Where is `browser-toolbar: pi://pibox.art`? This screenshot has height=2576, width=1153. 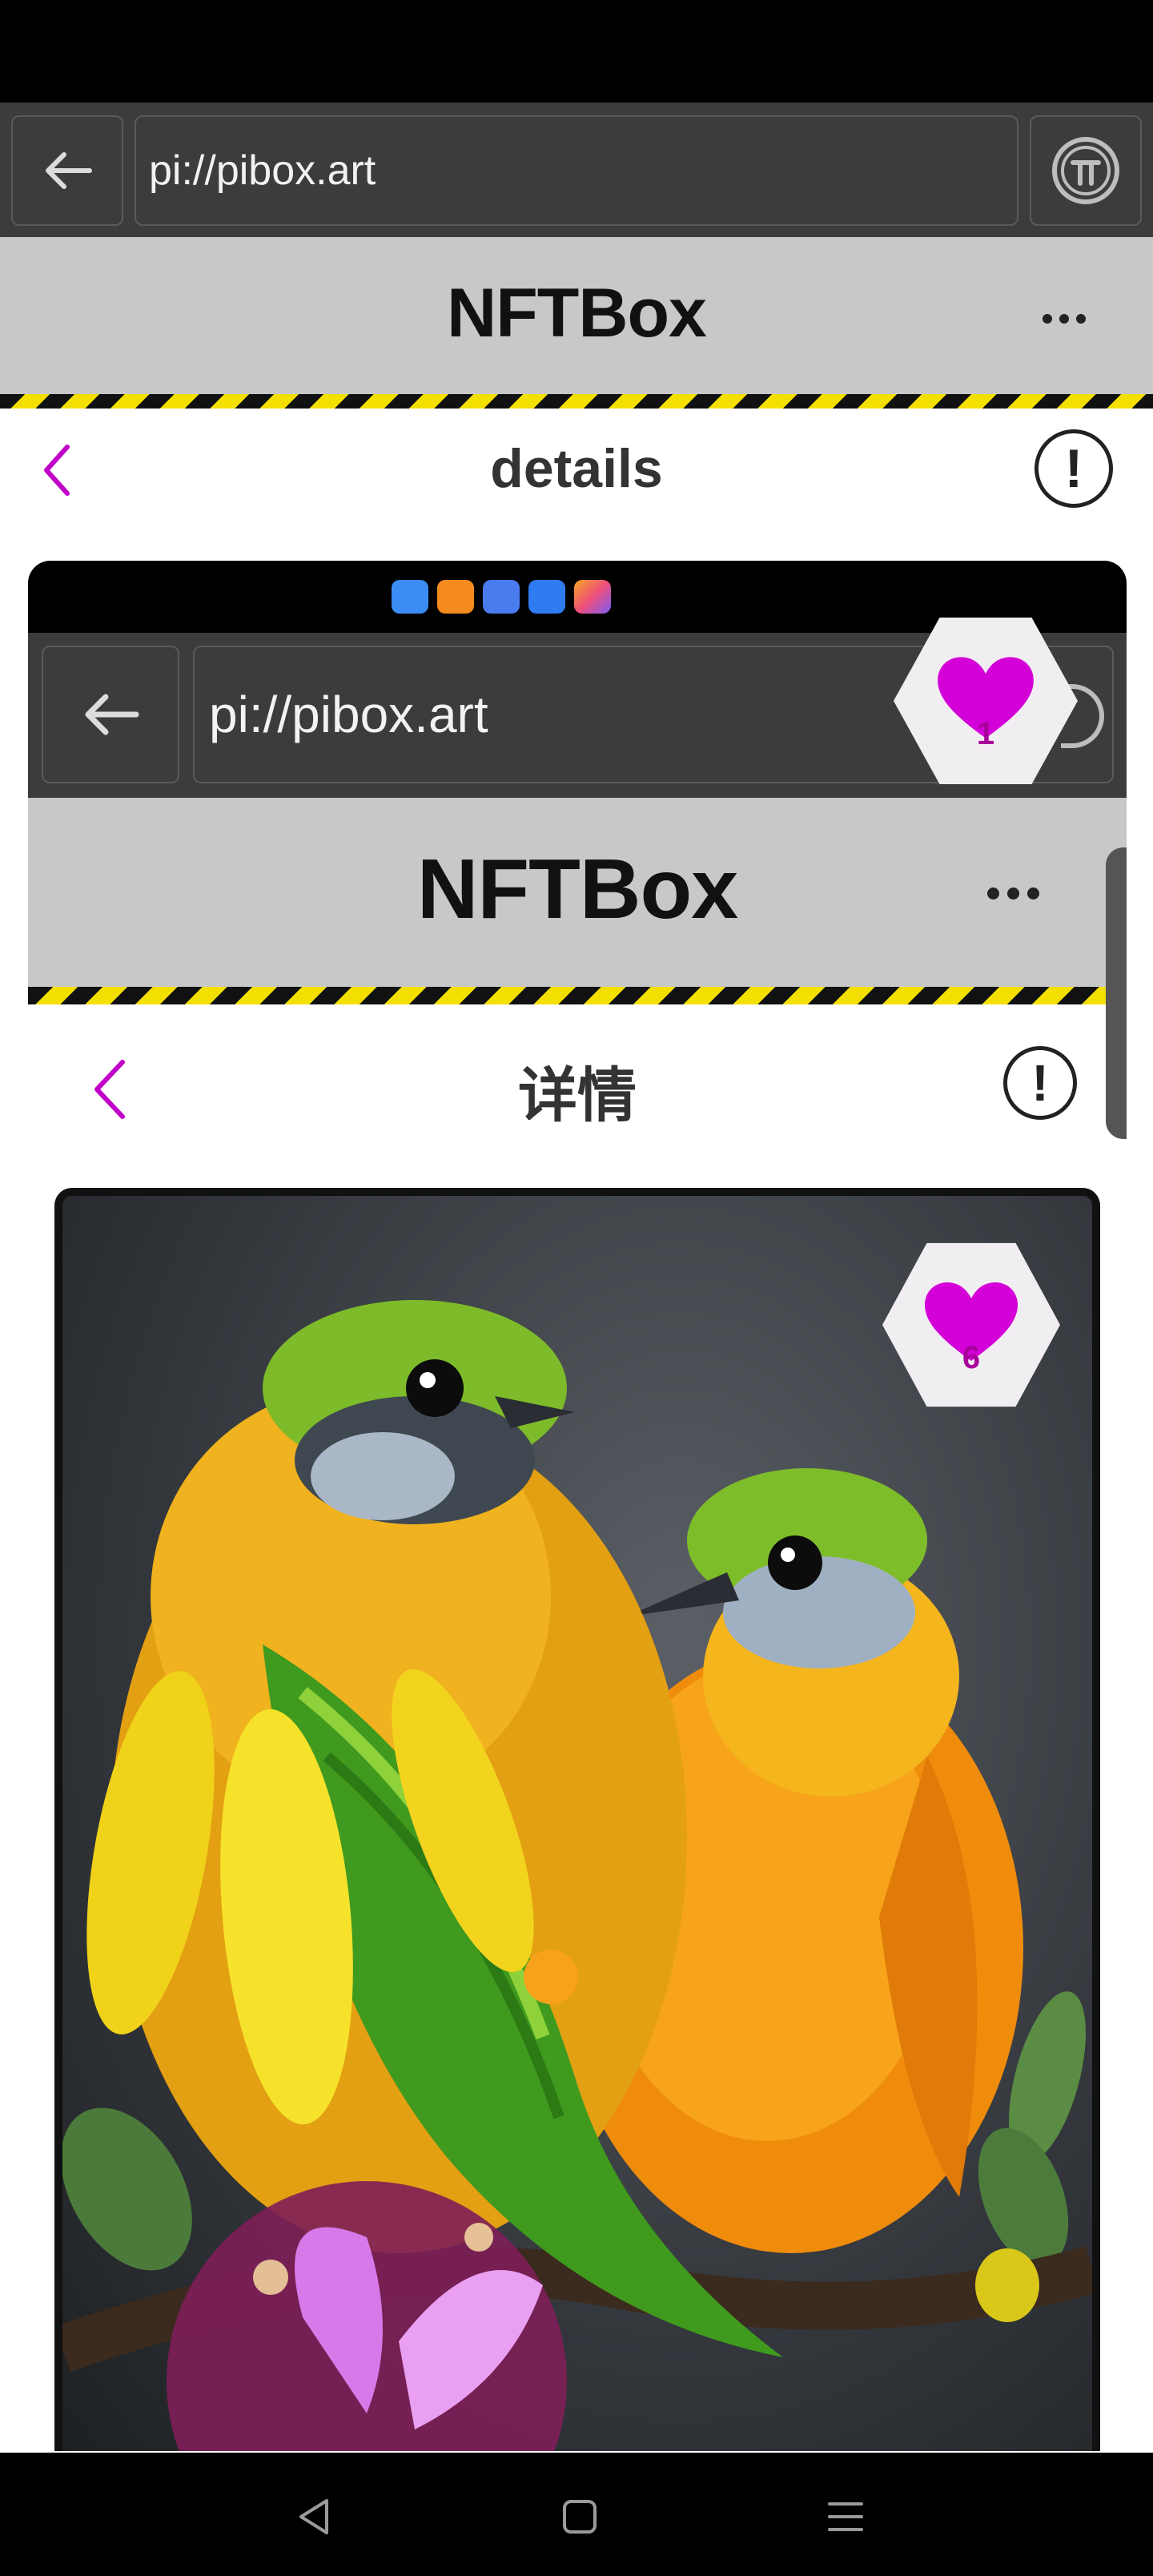
browser-toolbar: pi://pibox.art is located at coordinates (576, 170).